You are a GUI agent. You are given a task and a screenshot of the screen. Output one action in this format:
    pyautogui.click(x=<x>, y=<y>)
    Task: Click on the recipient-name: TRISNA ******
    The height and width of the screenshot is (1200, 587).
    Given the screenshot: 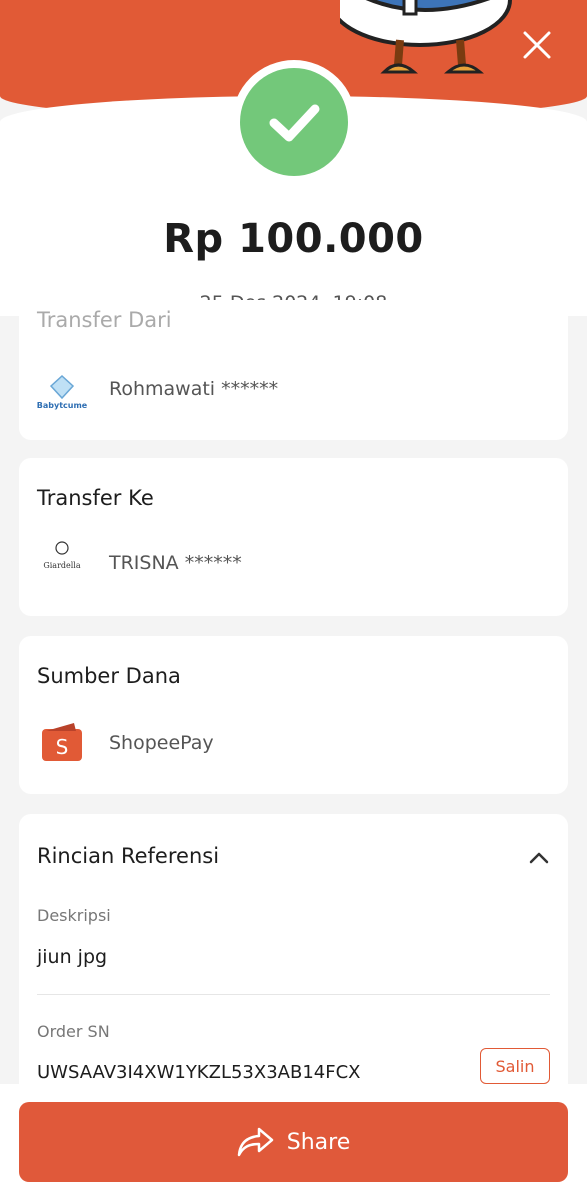 What is the action you would take?
    pyautogui.click(x=175, y=563)
    